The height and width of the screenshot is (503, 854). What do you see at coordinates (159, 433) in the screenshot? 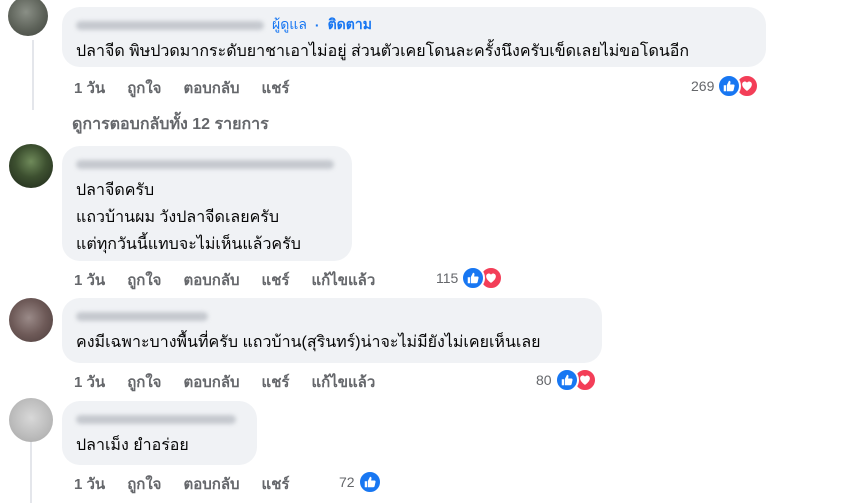
I see `comment-bubble: ปลาเม็ง ยำอร่อย` at bounding box center [159, 433].